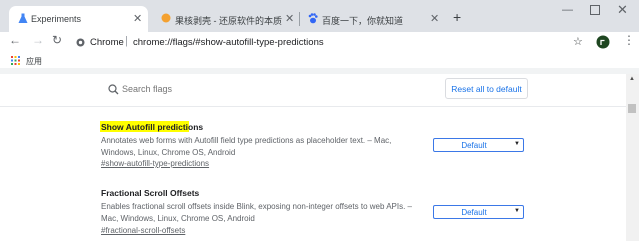 The image size is (639, 241). Describe the element at coordinates (57, 40) in the screenshot. I see `reload-icon: ↻` at that location.